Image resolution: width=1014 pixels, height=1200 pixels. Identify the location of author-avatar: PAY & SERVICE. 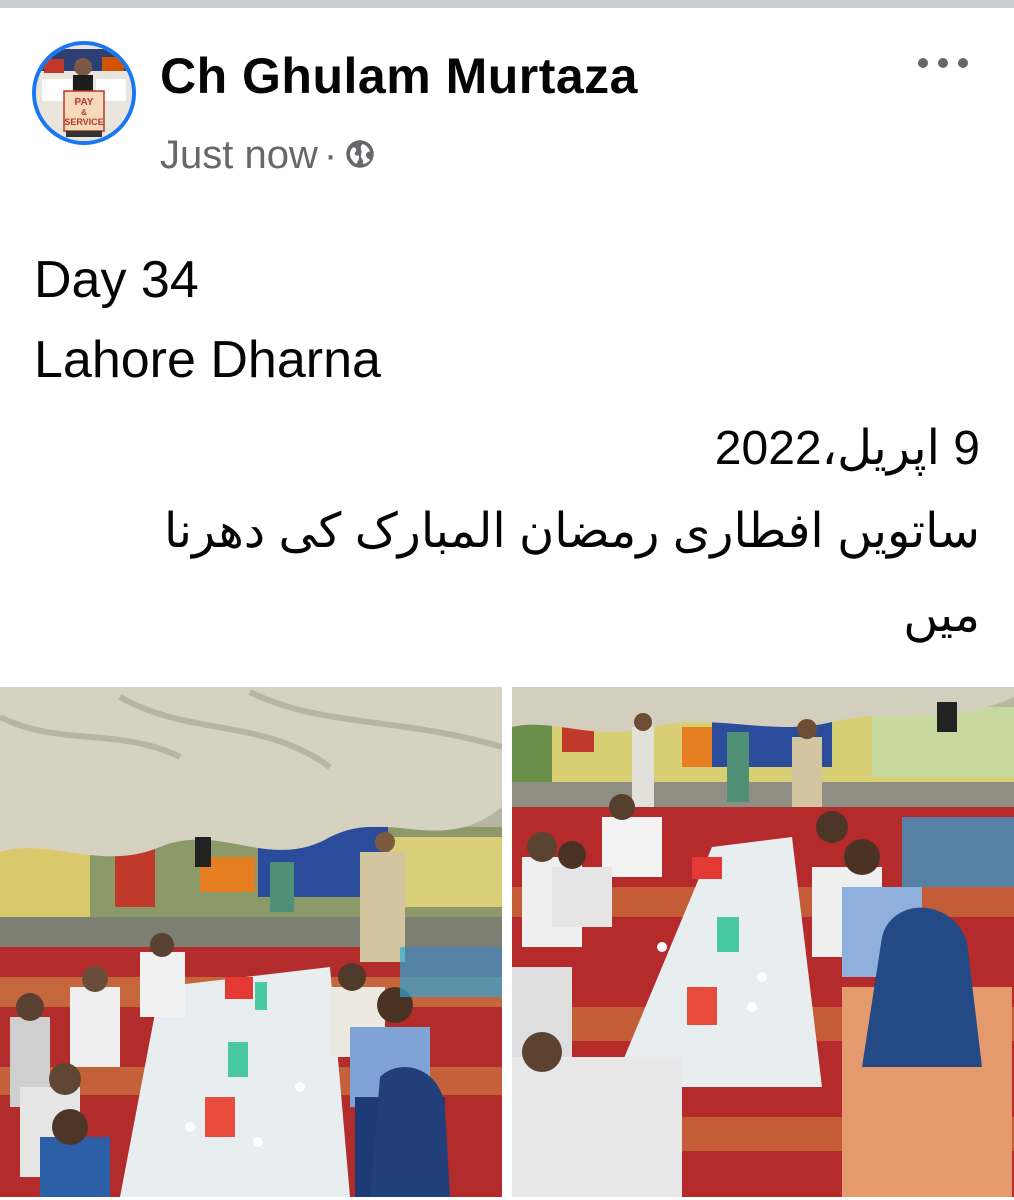
(84, 93).